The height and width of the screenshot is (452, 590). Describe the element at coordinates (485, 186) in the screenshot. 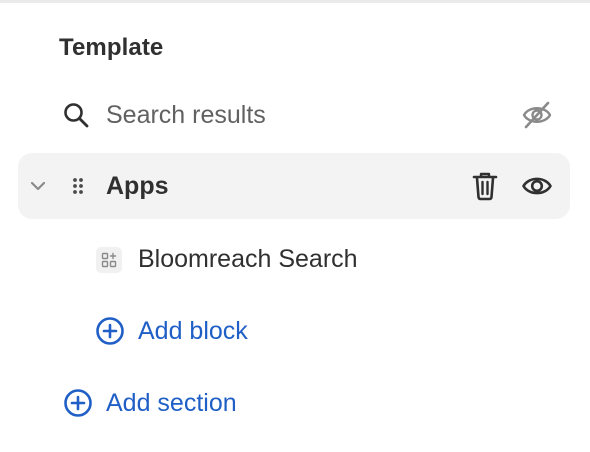

I see `trash-icon` at that location.